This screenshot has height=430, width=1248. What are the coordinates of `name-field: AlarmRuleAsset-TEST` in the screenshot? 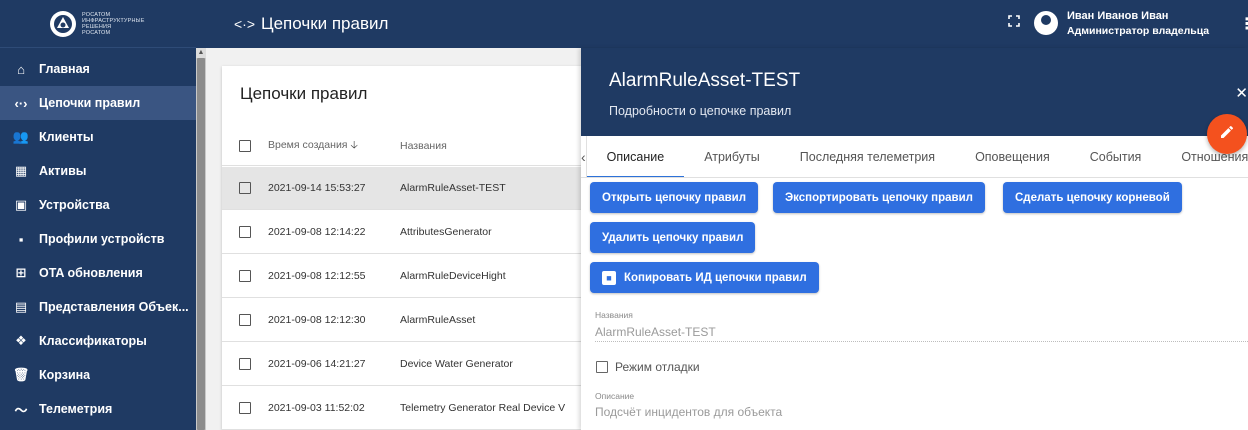 It's located at (655, 332).